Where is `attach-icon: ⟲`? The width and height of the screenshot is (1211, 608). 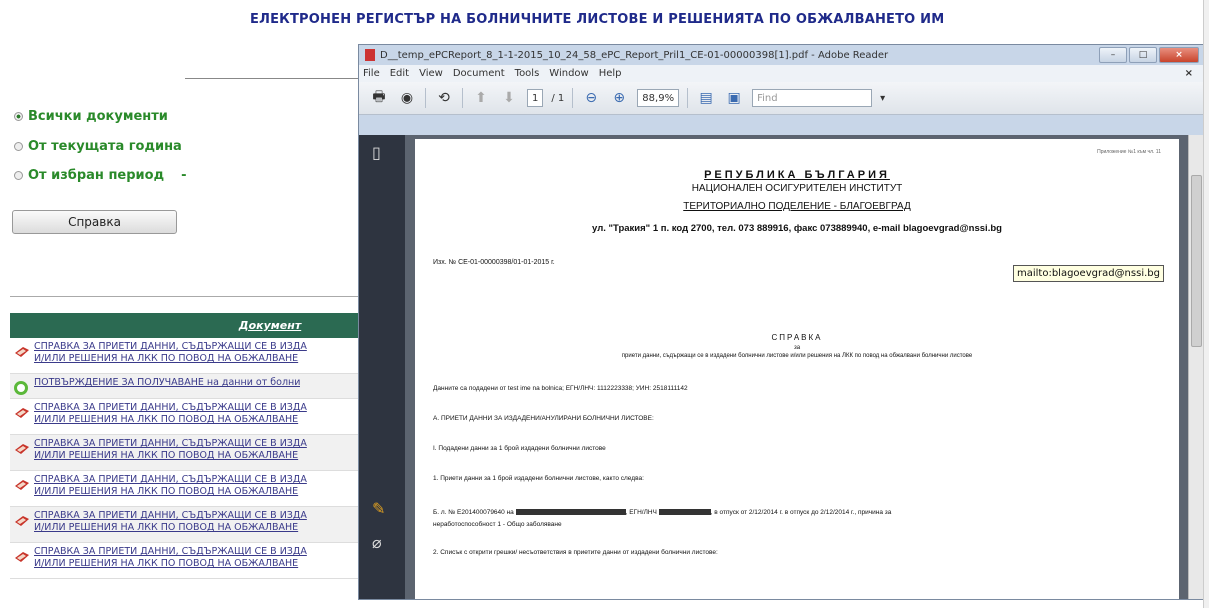 attach-icon: ⟲ is located at coordinates (444, 98).